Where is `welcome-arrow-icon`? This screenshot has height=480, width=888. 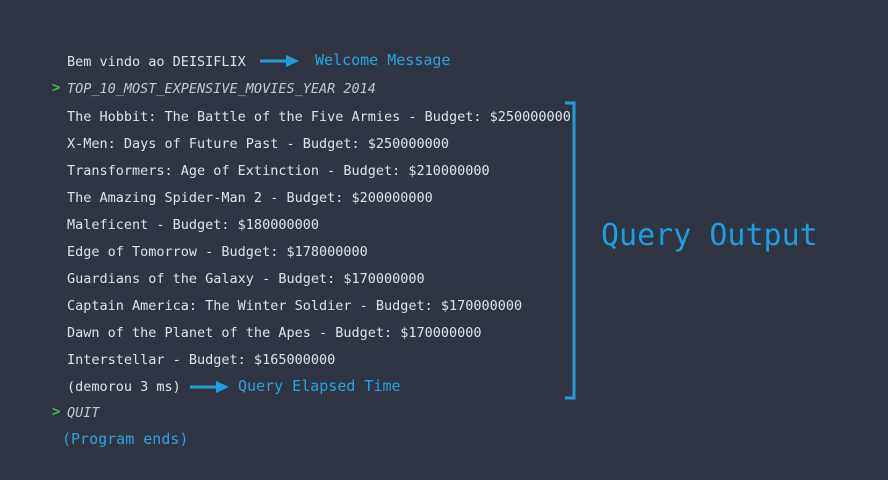 welcome-arrow-icon is located at coordinates (279, 61).